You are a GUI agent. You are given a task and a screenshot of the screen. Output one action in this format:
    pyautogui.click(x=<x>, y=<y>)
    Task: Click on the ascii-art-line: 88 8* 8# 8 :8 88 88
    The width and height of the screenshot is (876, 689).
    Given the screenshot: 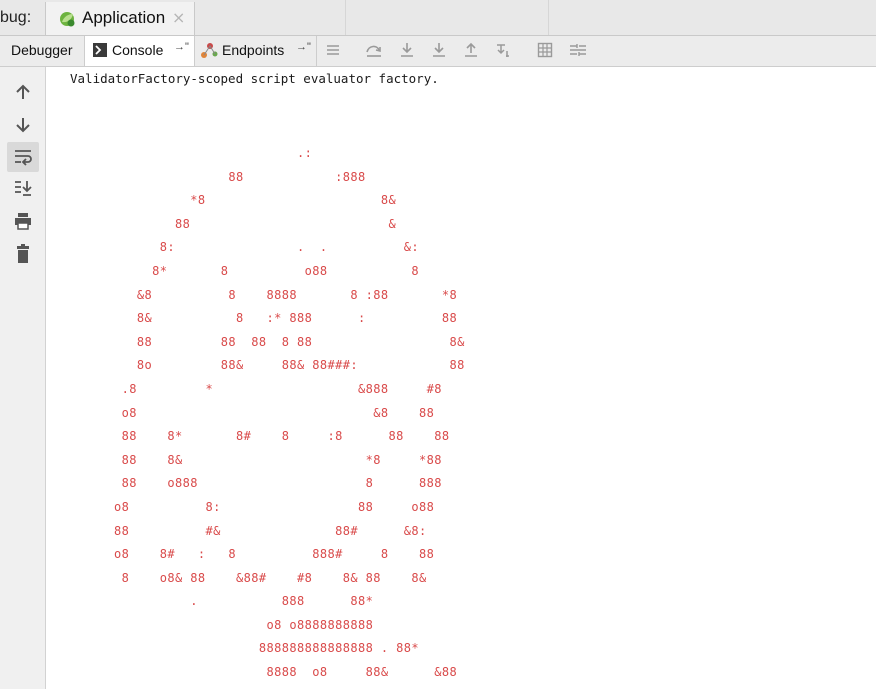 What is the action you would take?
    pyautogui.click(x=282, y=436)
    